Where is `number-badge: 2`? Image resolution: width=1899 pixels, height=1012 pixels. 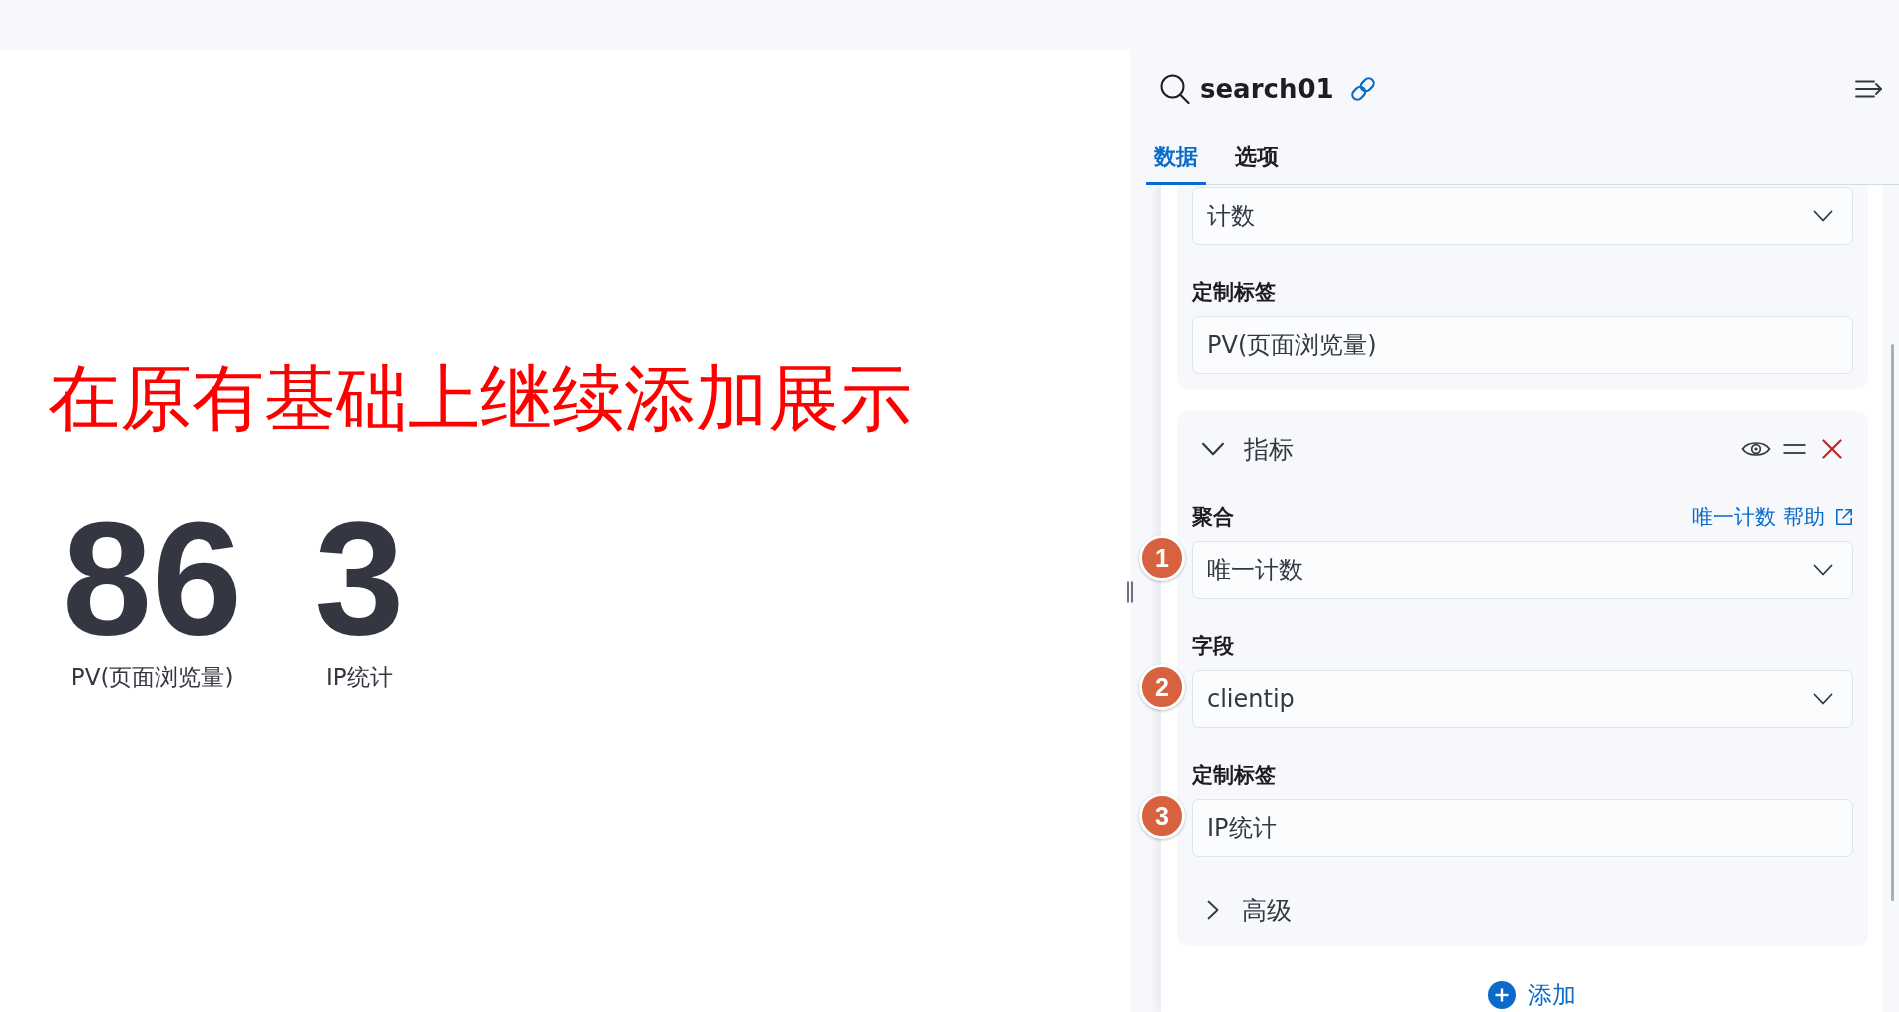 number-badge: 2 is located at coordinates (1162, 687).